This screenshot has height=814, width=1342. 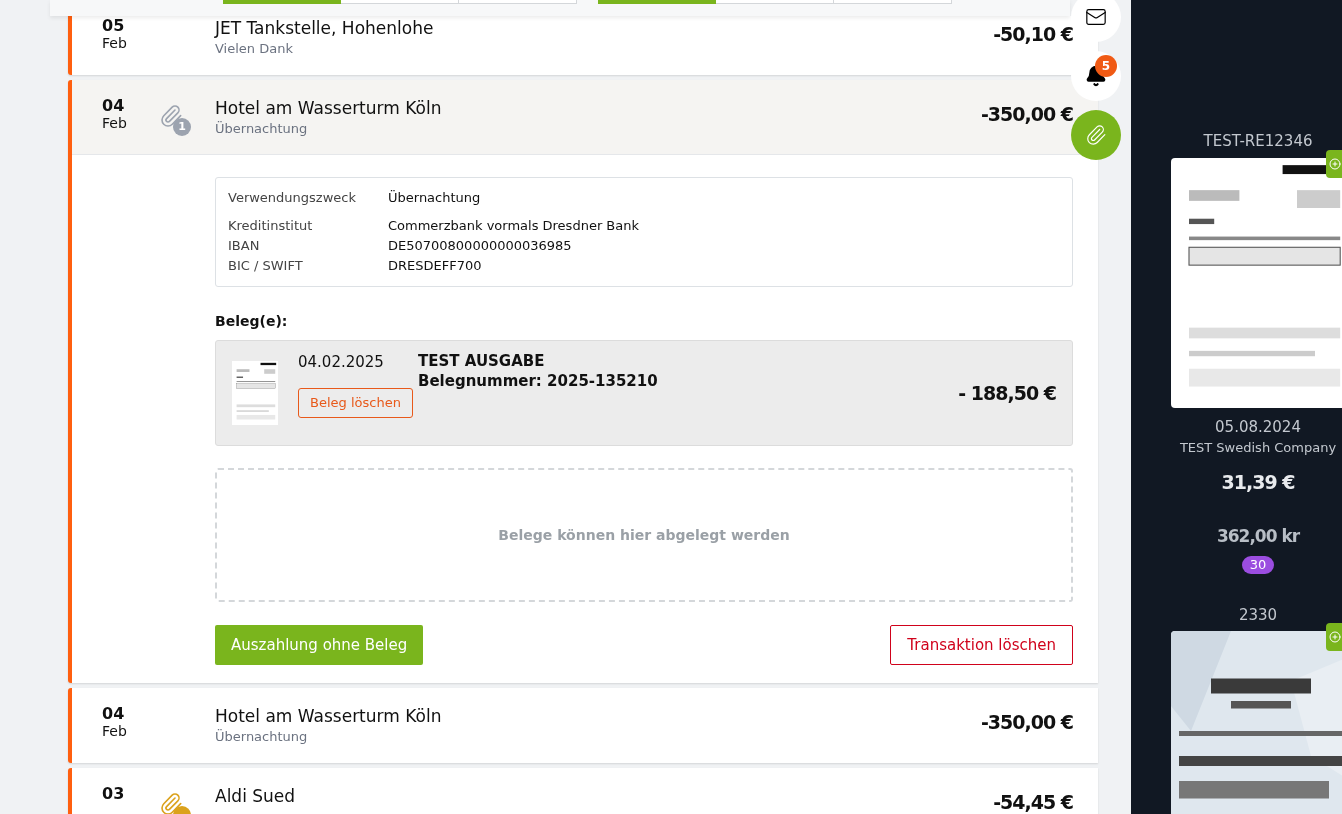 I want to click on add-tab, so click(x=1334, y=163).